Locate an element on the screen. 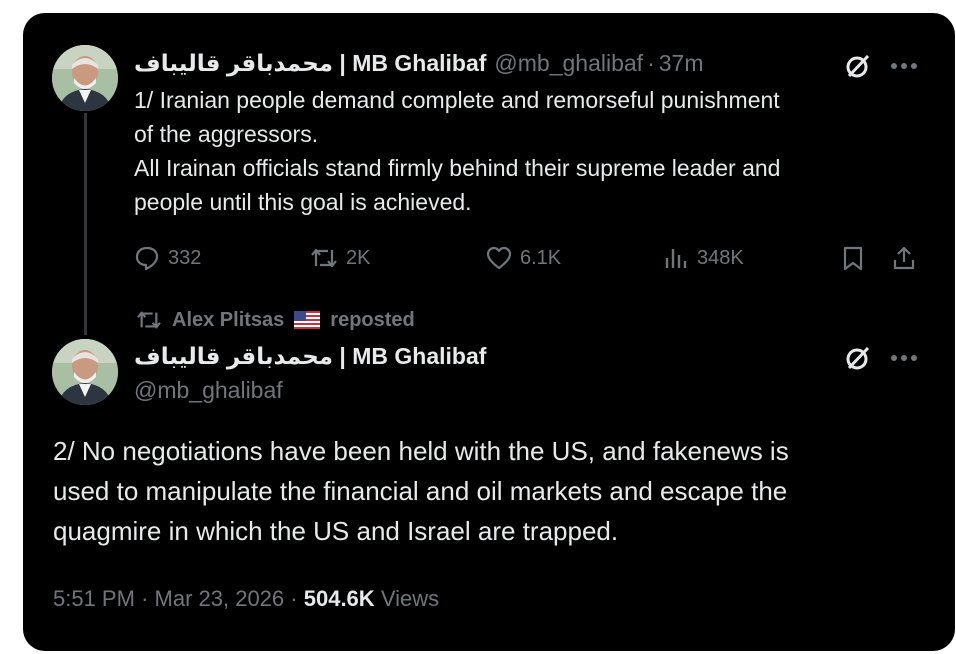 The image size is (956, 654). views-button: 348K is located at coordinates (703, 258).